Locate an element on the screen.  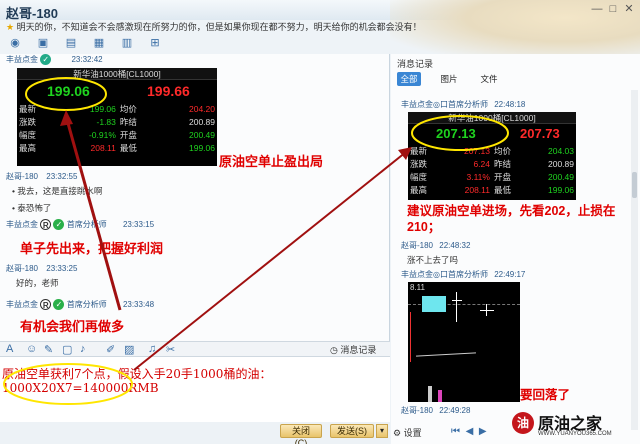
arrow-line is located at coordinates (93, 213).